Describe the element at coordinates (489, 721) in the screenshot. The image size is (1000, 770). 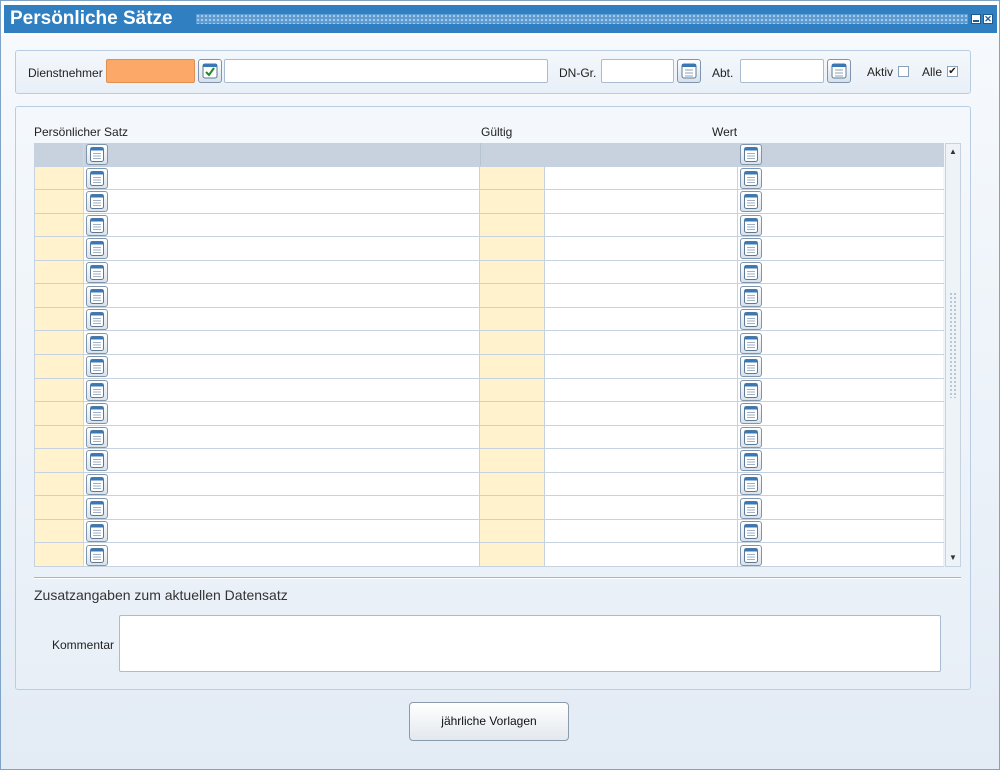
I see `annual-templates-button: jährliche Vorlagen` at that location.